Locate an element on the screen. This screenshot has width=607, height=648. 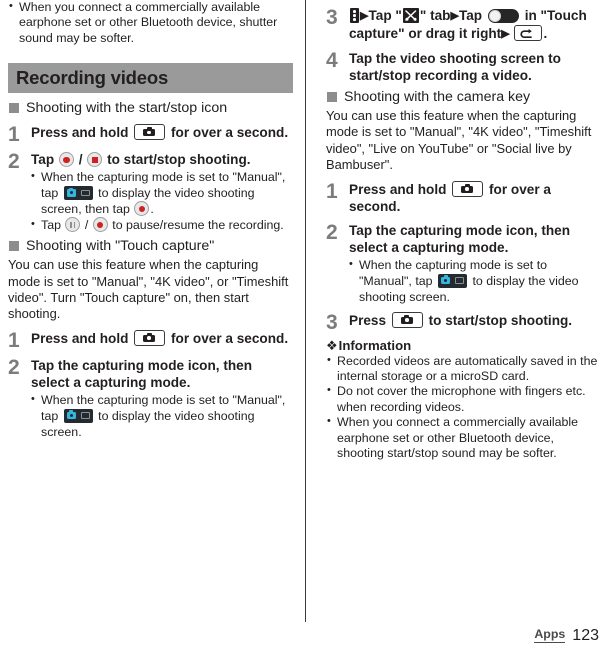
step-text-before: Press is located at coordinates (368, 320).